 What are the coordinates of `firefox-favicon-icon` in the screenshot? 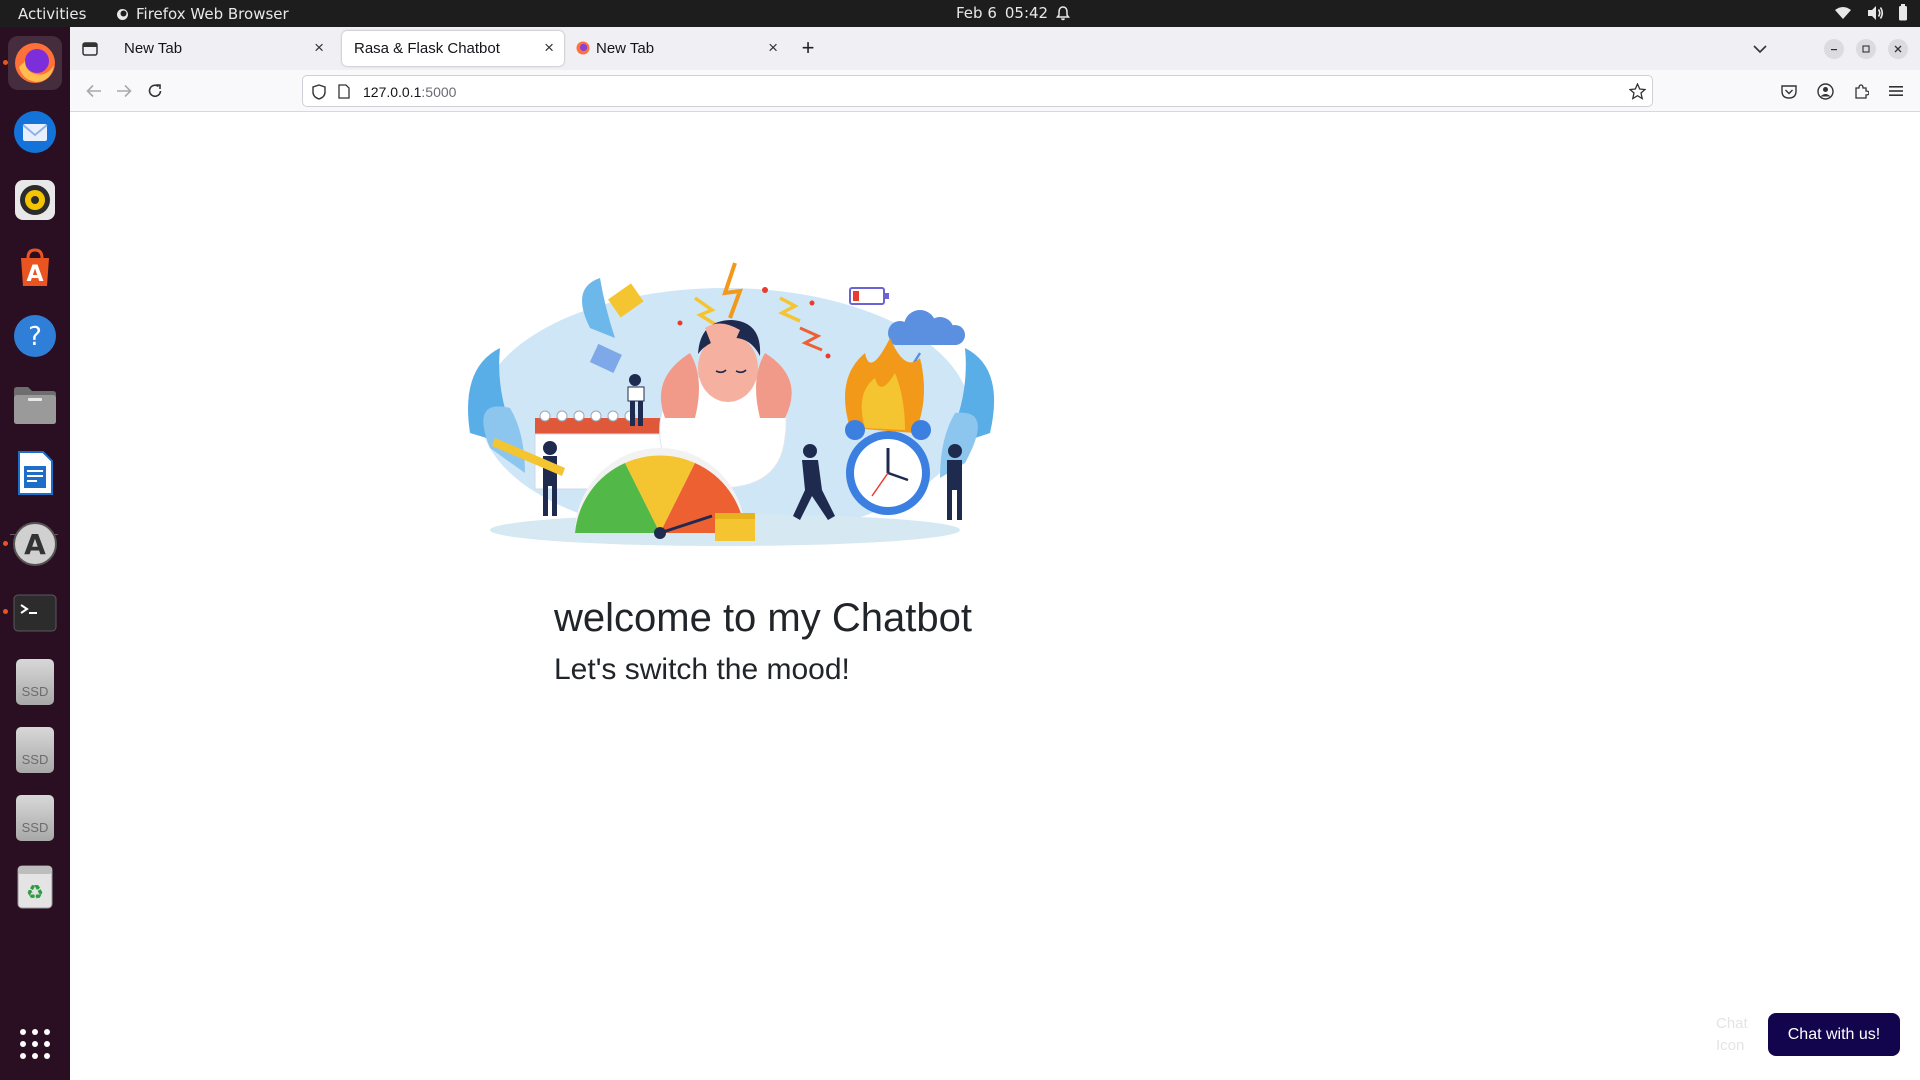 It's located at (583, 48).